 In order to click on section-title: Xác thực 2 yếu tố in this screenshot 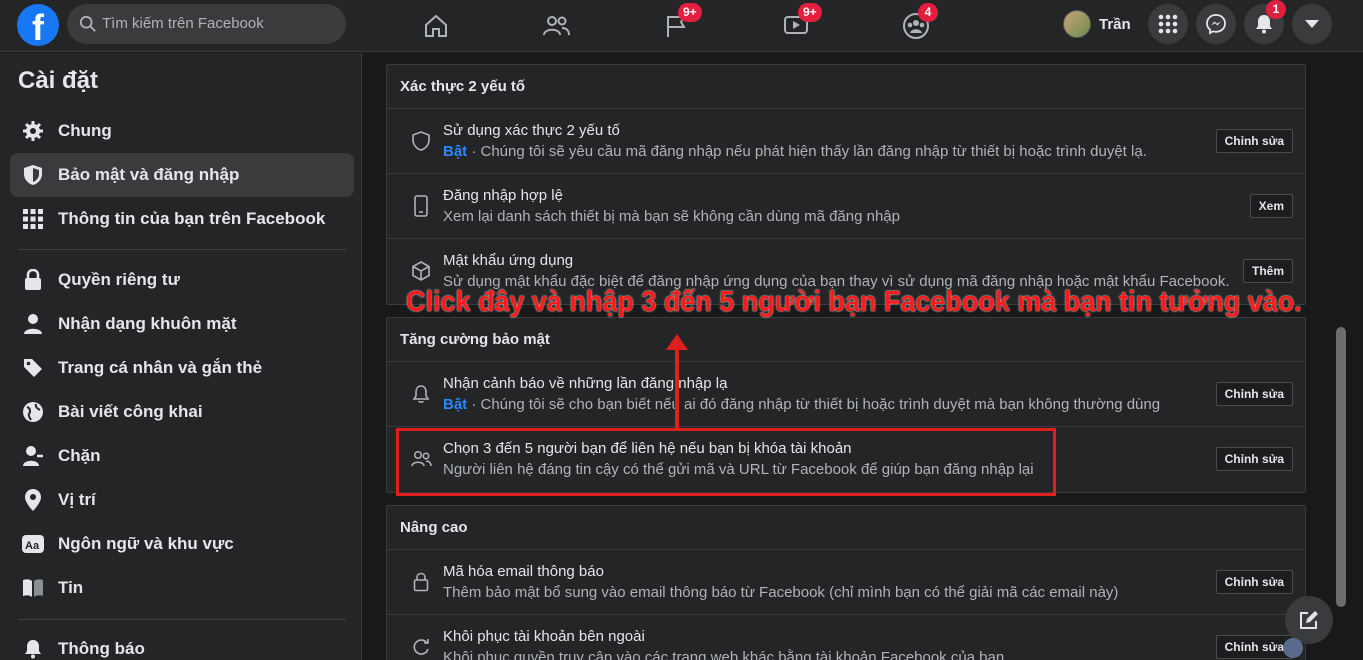, I will do `click(846, 87)`.